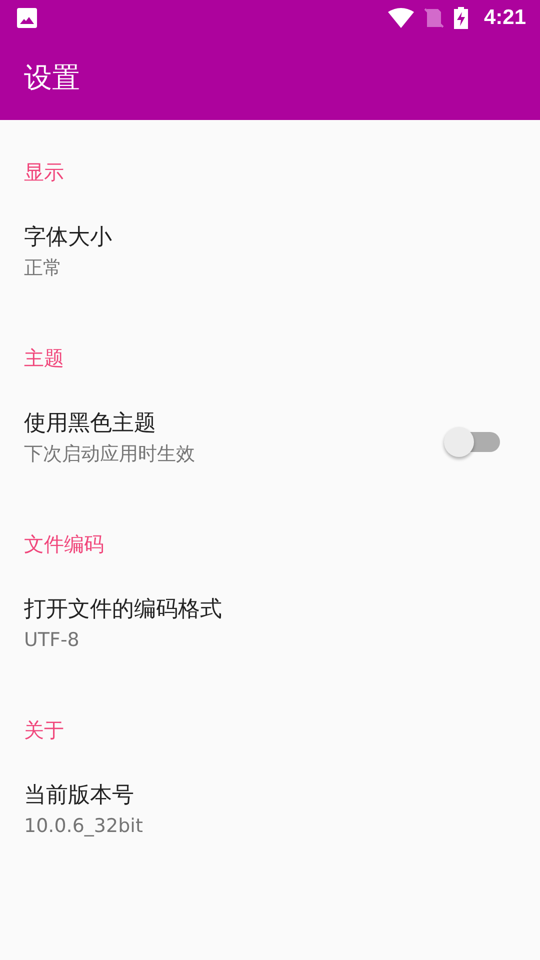 This screenshot has height=960, width=540. What do you see at coordinates (79, 796) in the screenshot?
I see `item-title: 当前版本号` at bounding box center [79, 796].